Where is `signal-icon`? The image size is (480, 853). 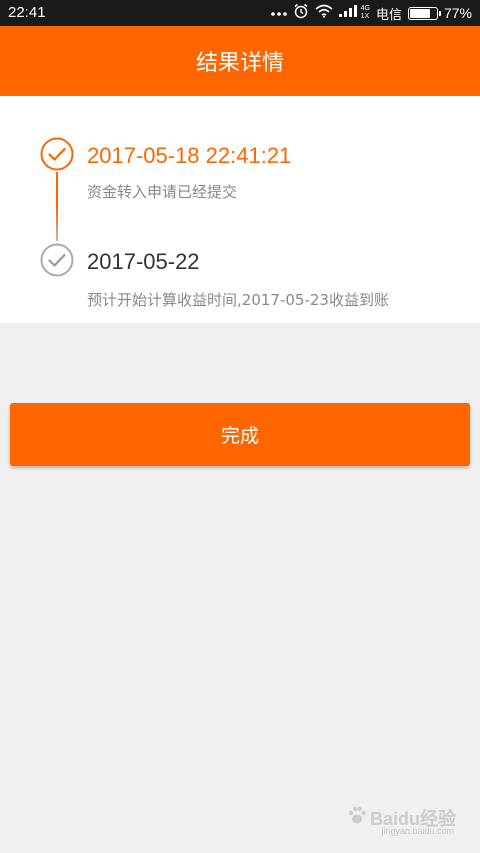 signal-icon is located at coordinates (347, 13).